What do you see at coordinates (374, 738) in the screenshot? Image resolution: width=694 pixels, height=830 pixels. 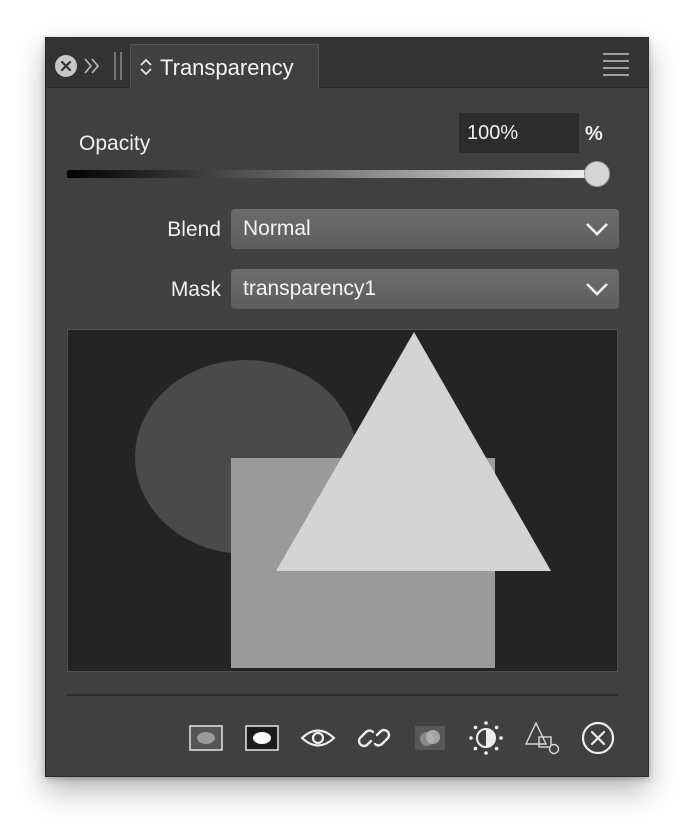 I see `link-icon` at bounding box center [374, 738].